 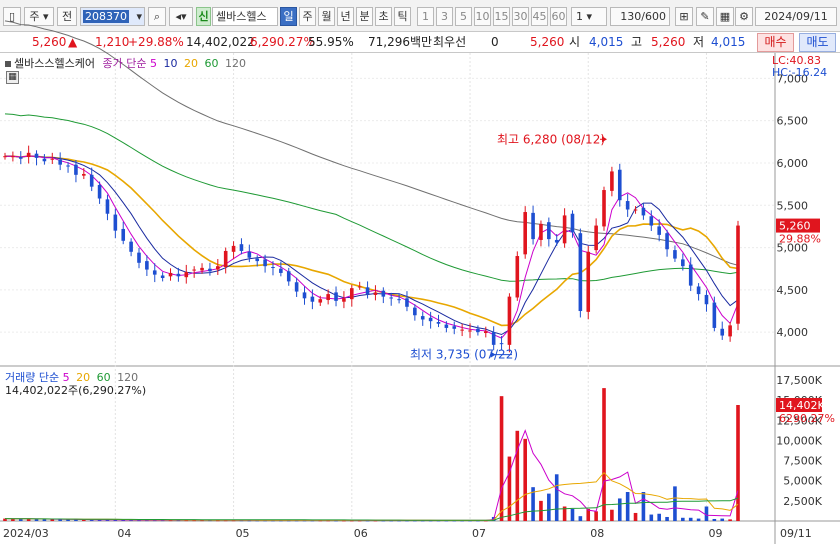 I want to click on price-tick-label: 6,500, so click(x=793, y=121).